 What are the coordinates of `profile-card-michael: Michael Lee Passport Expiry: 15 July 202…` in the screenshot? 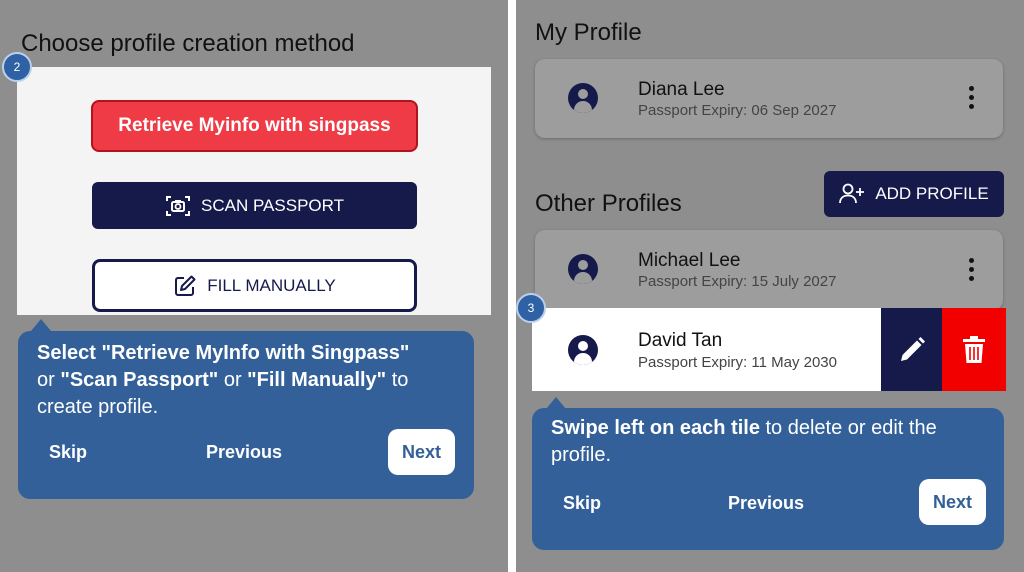 It's located at (769, 270).